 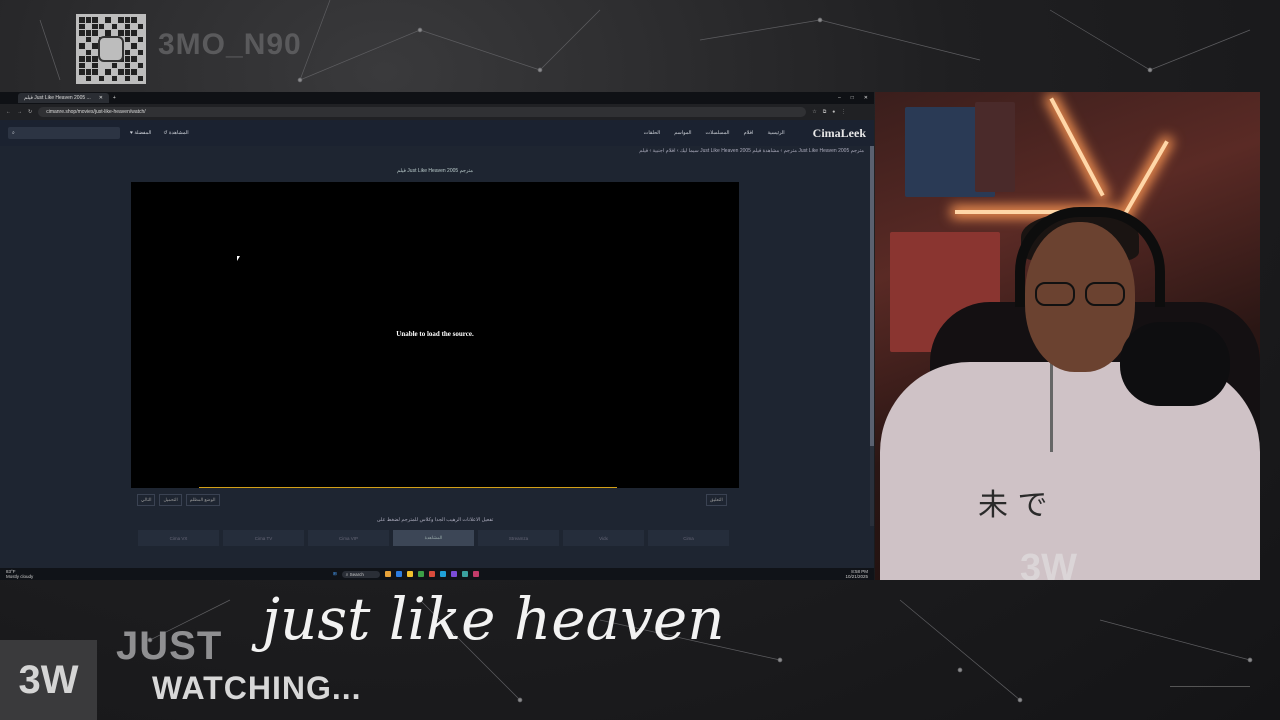 I want to click on page-title: فيلم Just Like Heaven 2005 مترجم, so click(x=435, y=171).